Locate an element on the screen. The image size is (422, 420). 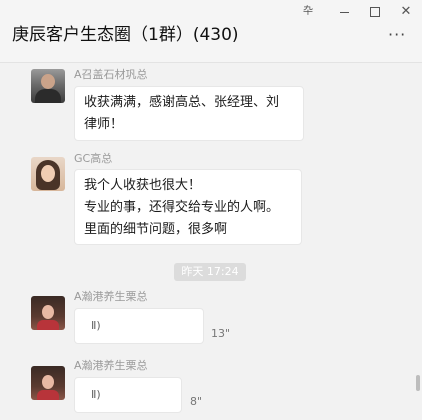
pin-icon: 卆 is located at coordinates (308, 12).